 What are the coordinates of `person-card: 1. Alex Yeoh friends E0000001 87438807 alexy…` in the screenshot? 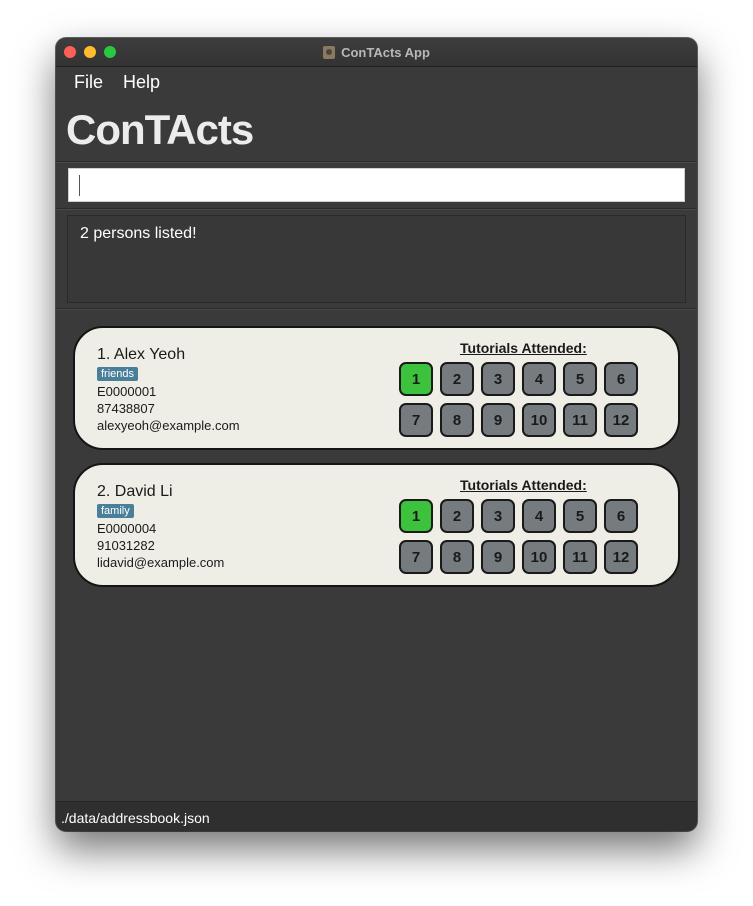 It's located at (376, 388).